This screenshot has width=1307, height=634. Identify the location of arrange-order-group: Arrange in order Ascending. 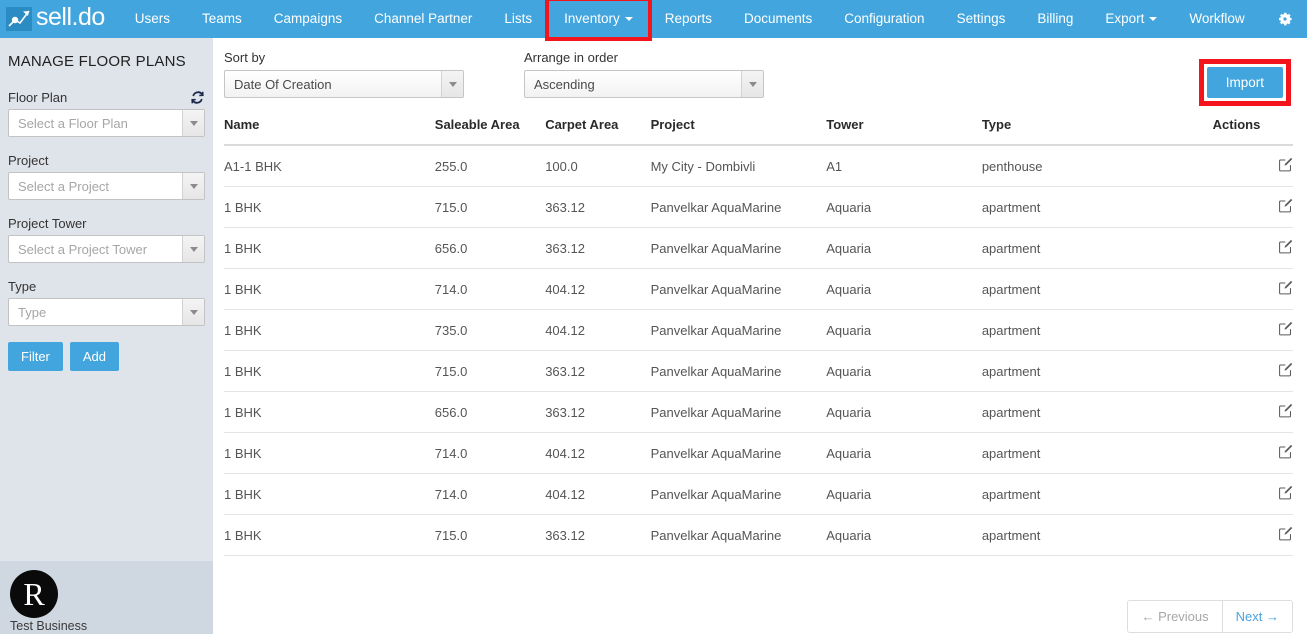
(644, 74).